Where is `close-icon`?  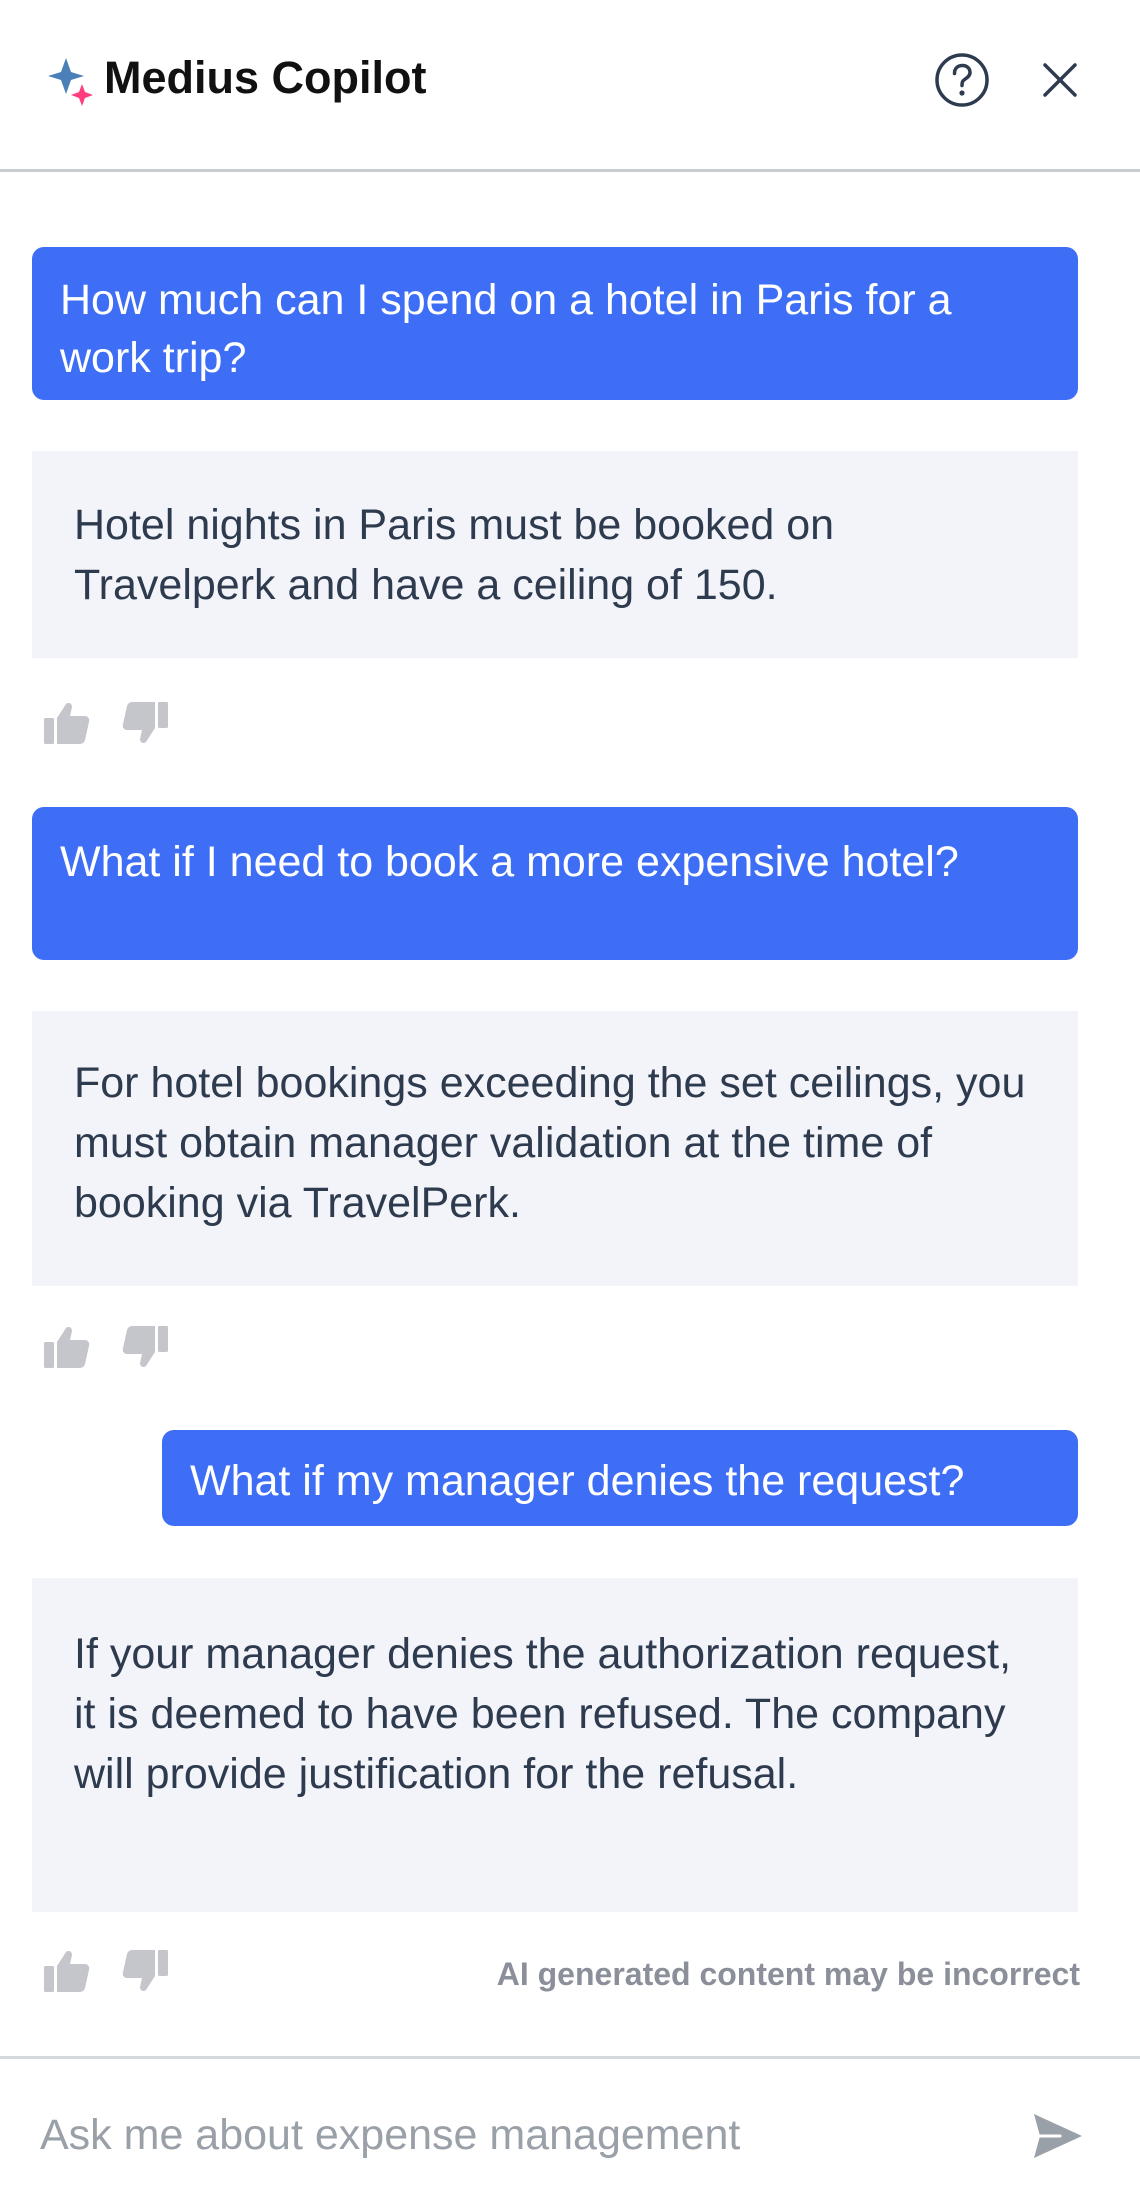 close-icon is located at coordinates (1060, 80).